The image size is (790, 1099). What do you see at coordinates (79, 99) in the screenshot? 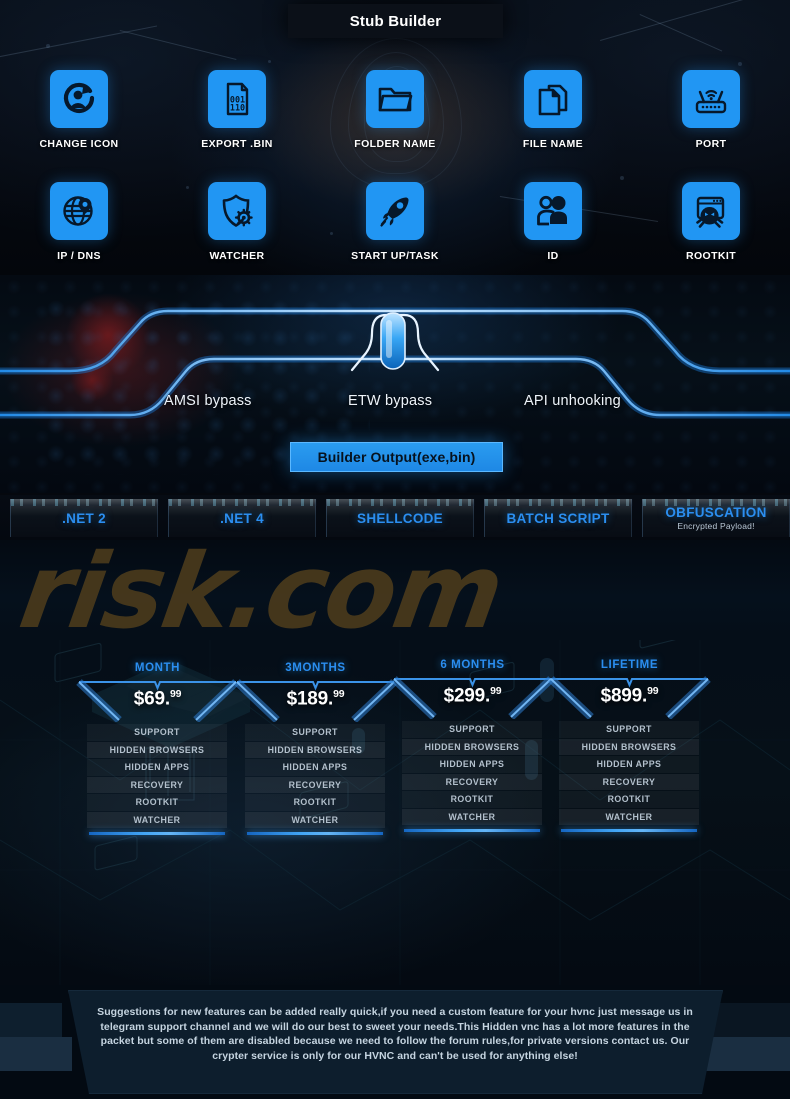
I see `user-refresh-icon` at bounding box center [79, 99].